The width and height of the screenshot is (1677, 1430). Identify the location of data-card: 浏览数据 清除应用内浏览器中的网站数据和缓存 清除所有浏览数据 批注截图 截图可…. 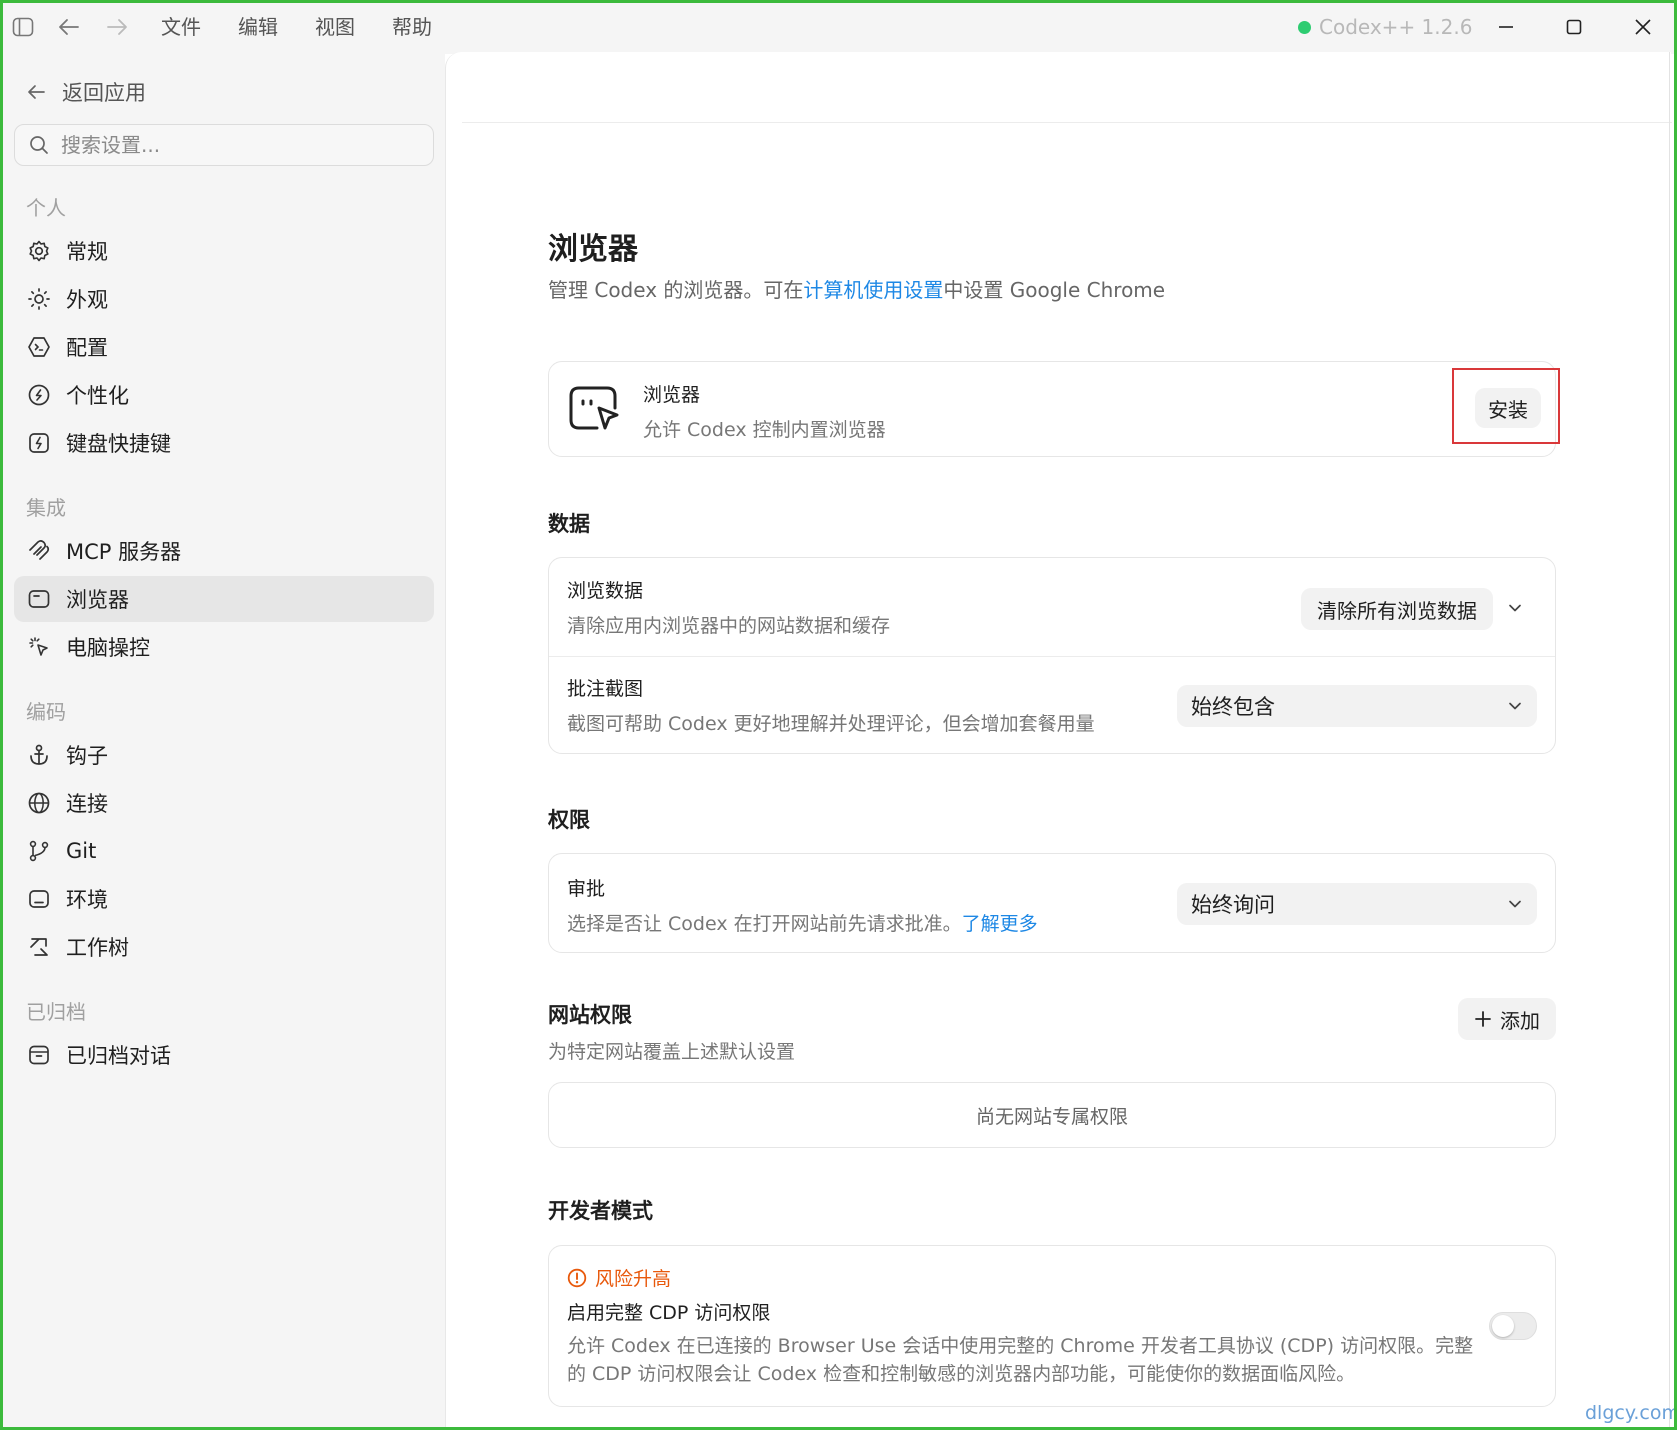
(1052, 655).